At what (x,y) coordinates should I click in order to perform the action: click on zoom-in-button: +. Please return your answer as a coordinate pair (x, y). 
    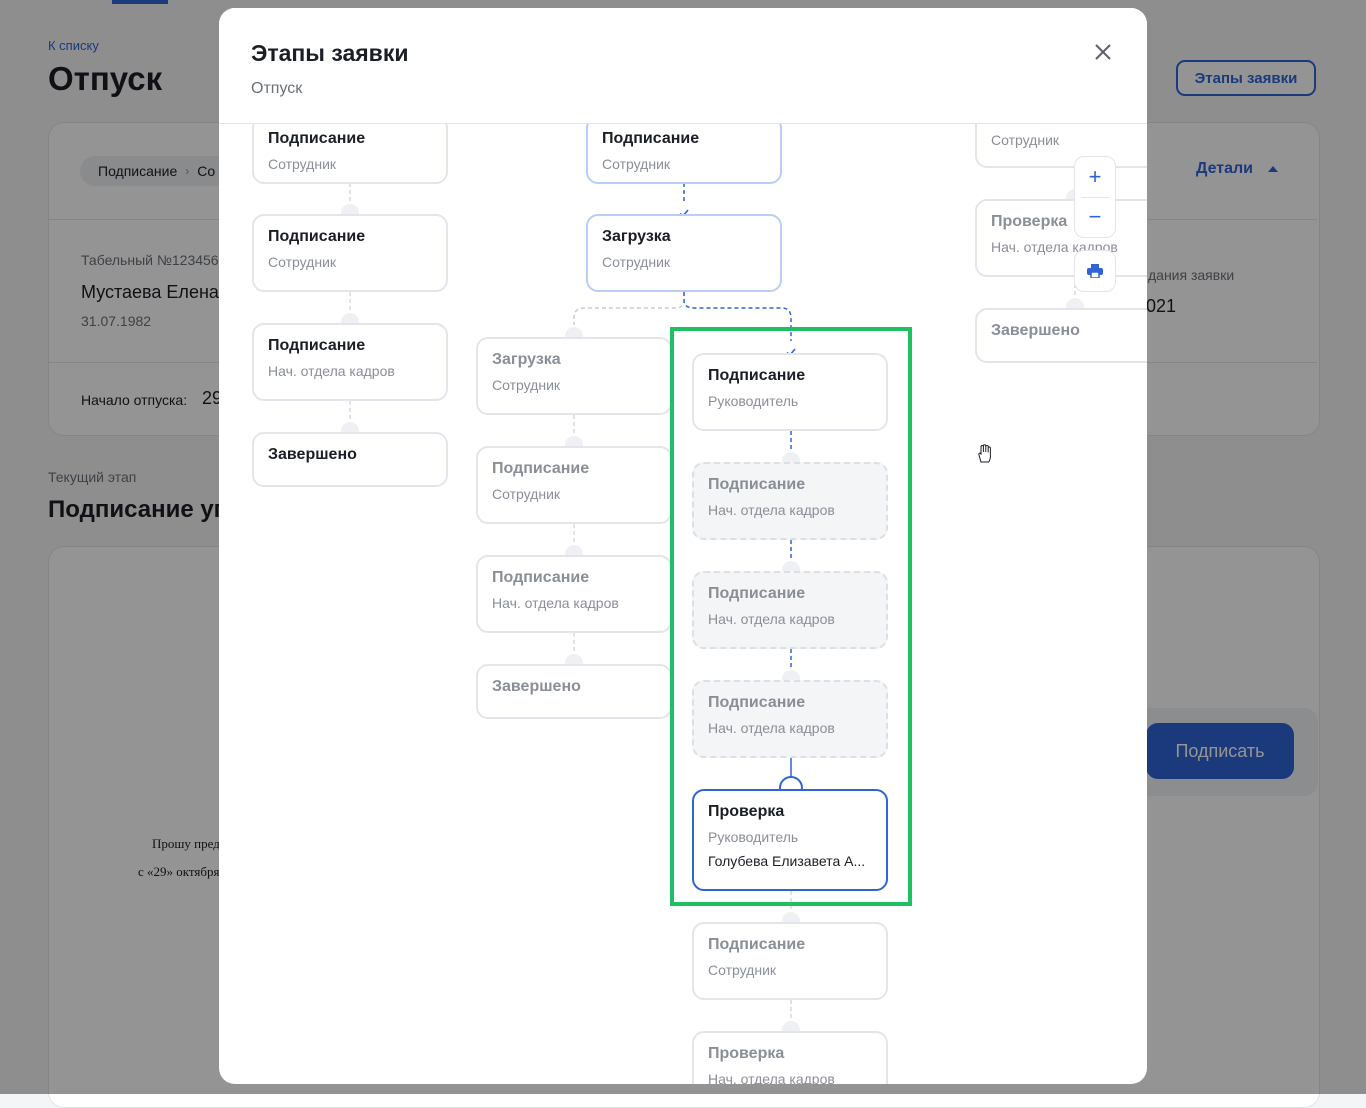
    Looking at the image, I should click on (1095, 177).